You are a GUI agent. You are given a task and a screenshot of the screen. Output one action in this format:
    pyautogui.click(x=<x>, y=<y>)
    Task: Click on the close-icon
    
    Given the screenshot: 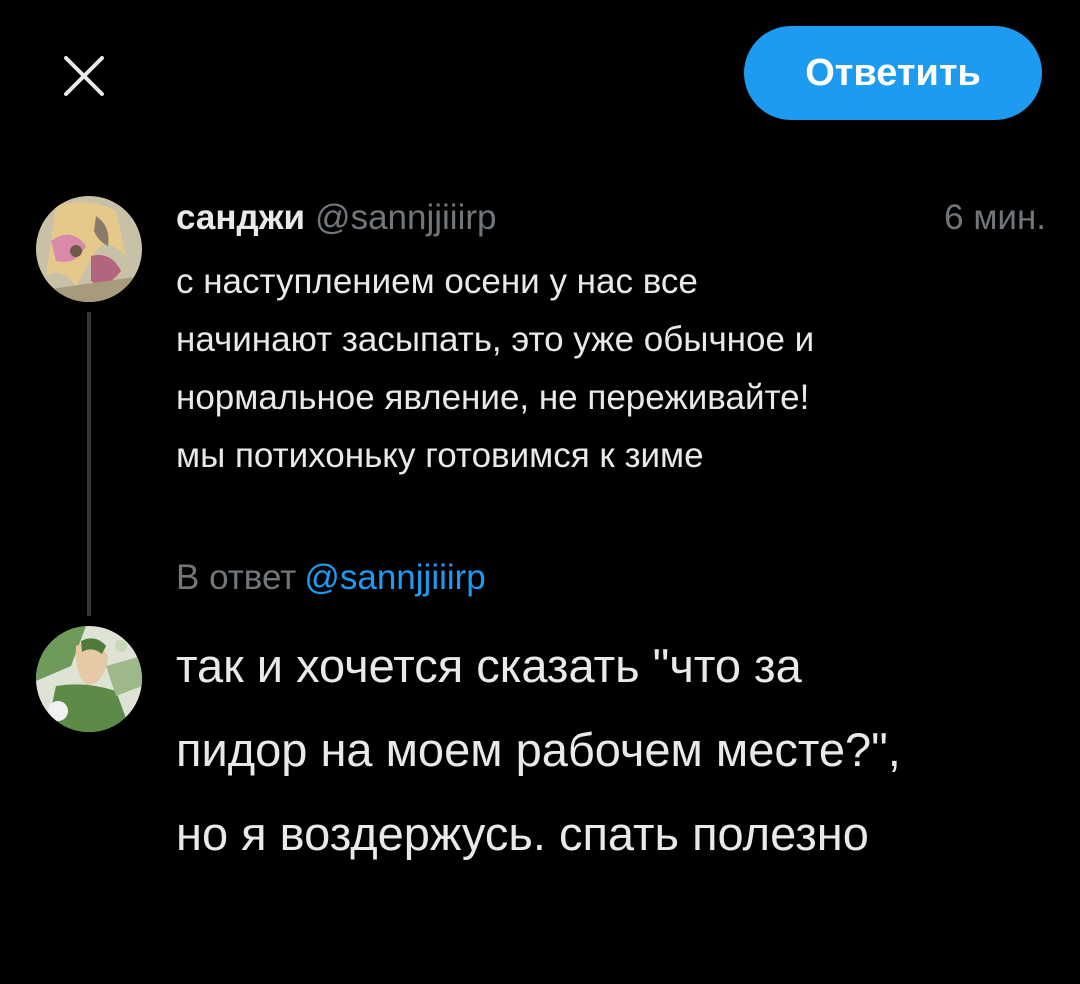 What is the action you would take?
    pyautogui.click(x=84, y=76)
    